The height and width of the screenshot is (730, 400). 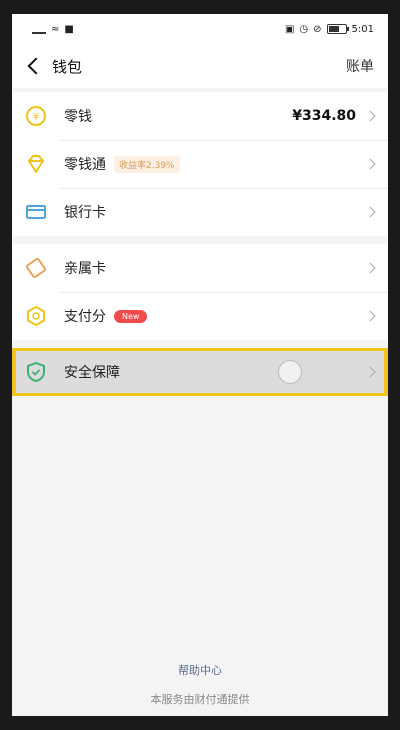 I want to click on pay-score-icon, so click(x=36, y=316).